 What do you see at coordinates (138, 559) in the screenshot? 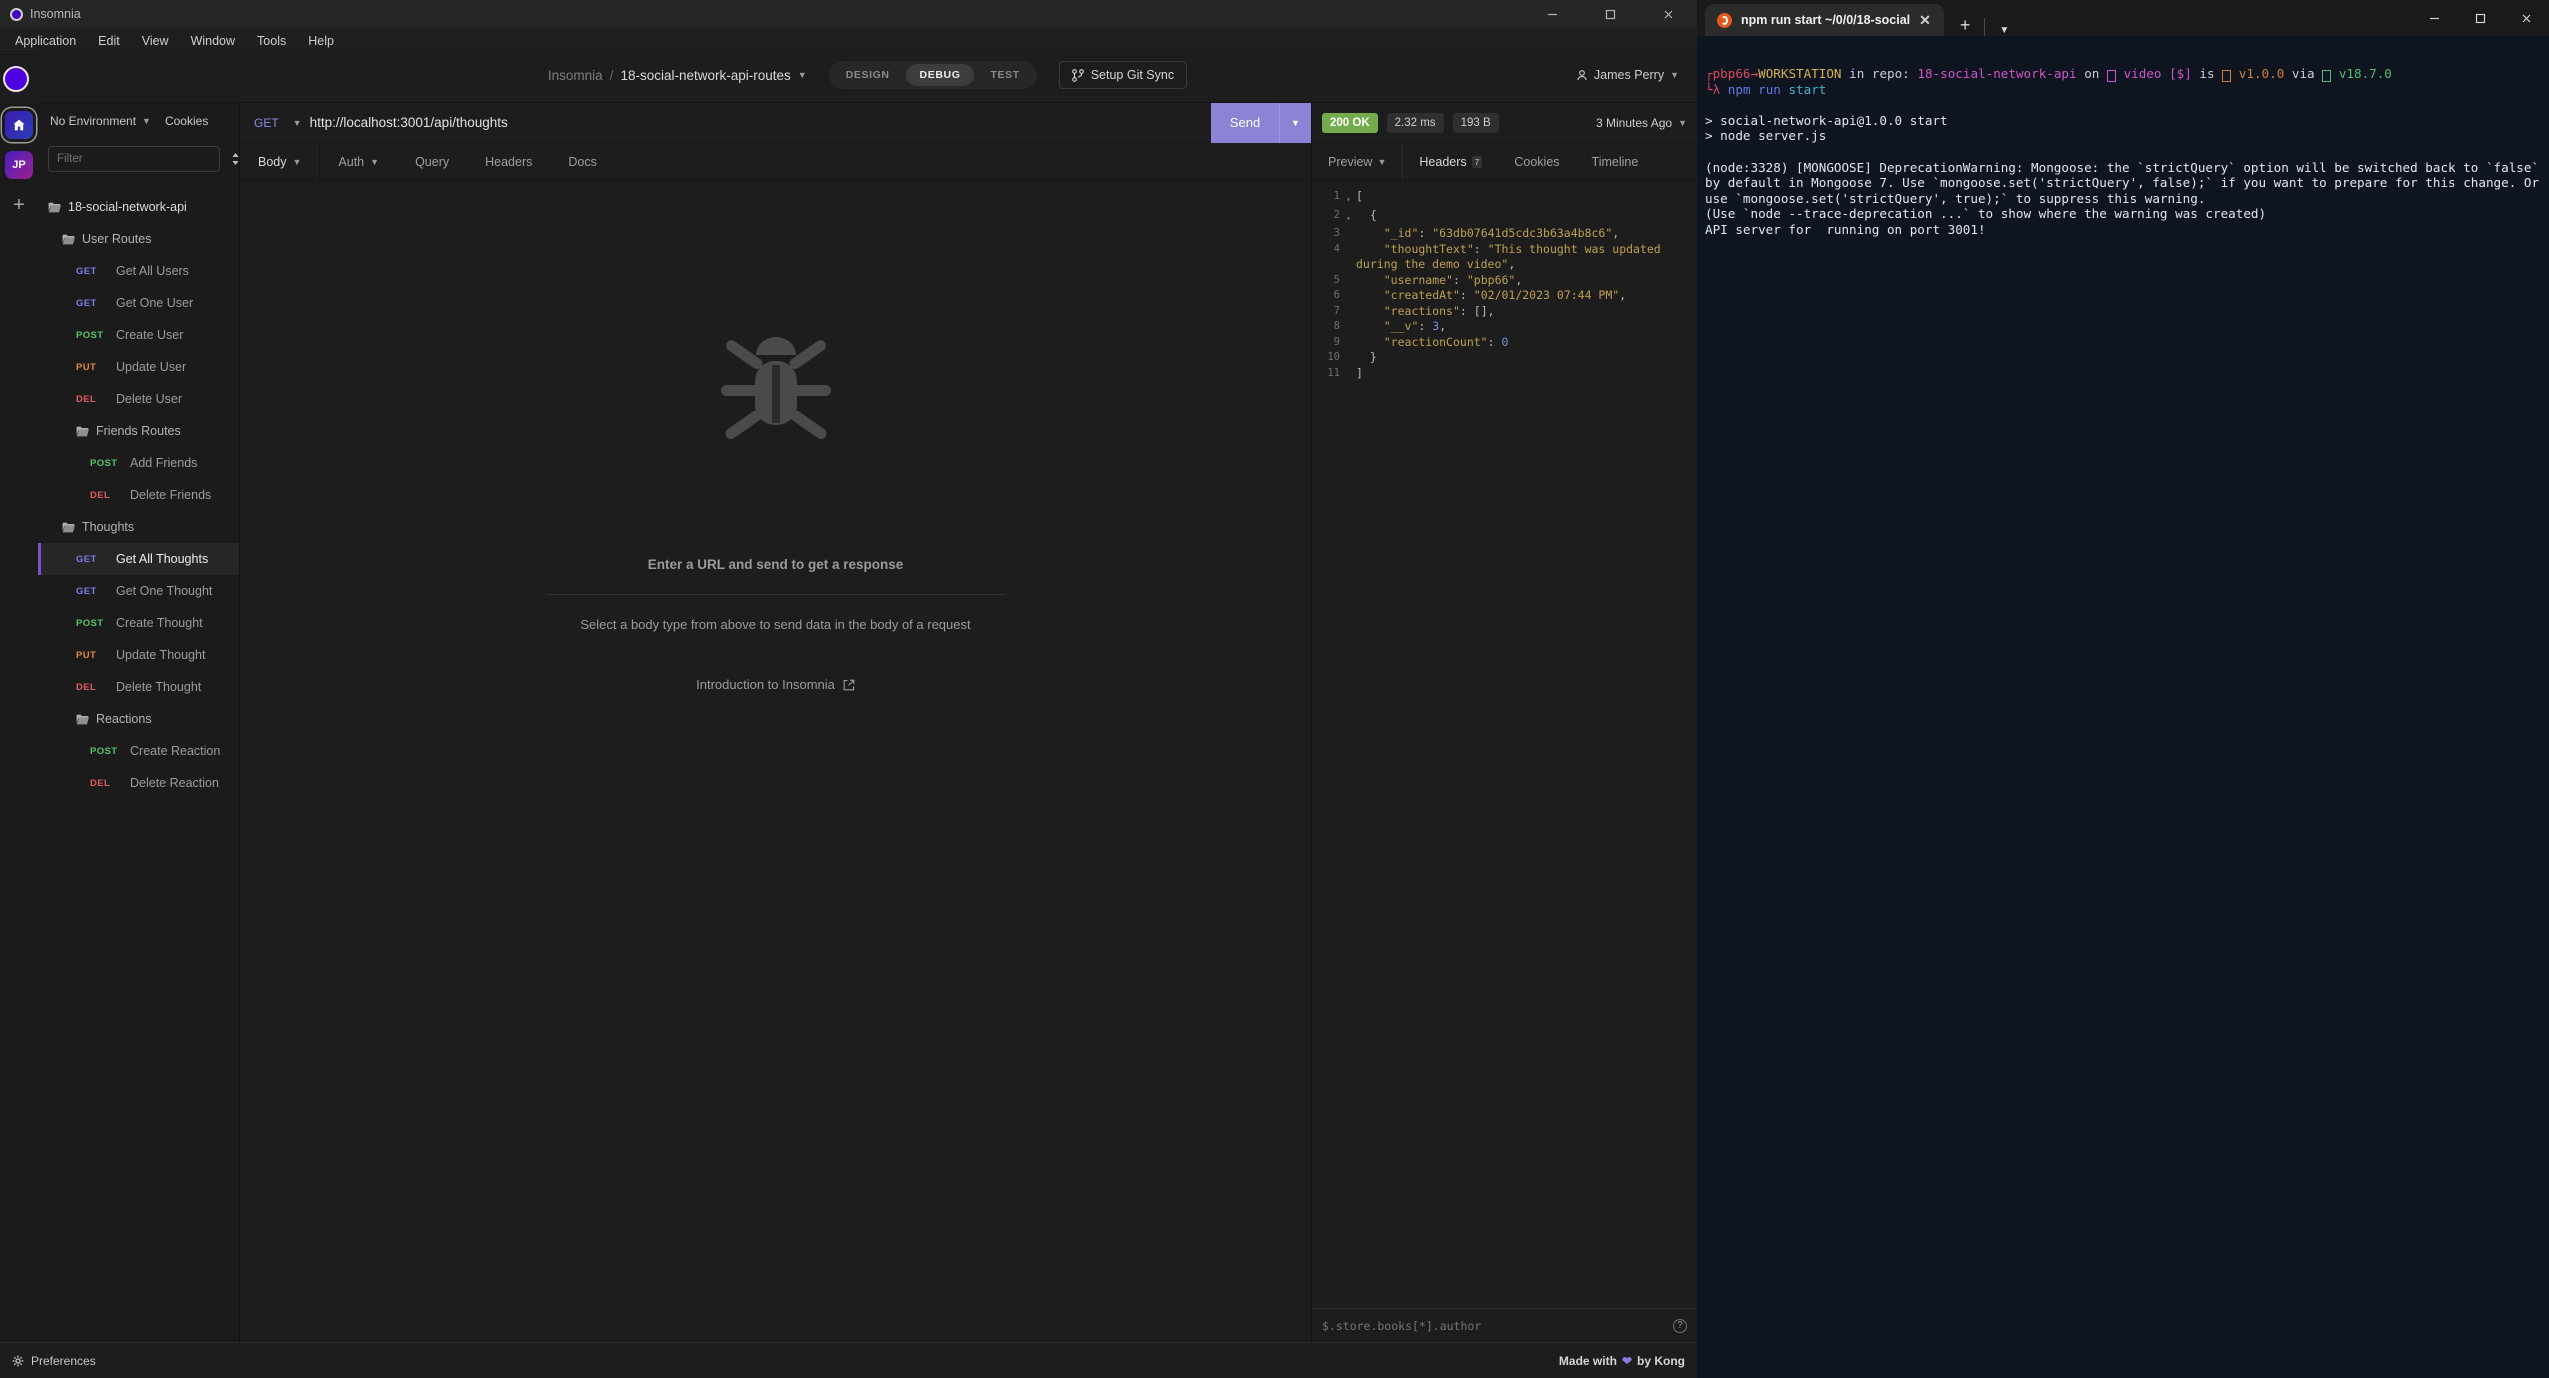
I see `request-item-get-all-thoughts: GET Get All Thoughts` at bounding box center [138, 559].